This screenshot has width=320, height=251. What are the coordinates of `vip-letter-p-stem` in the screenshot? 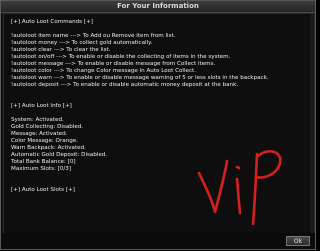 It's located at (255, 189).